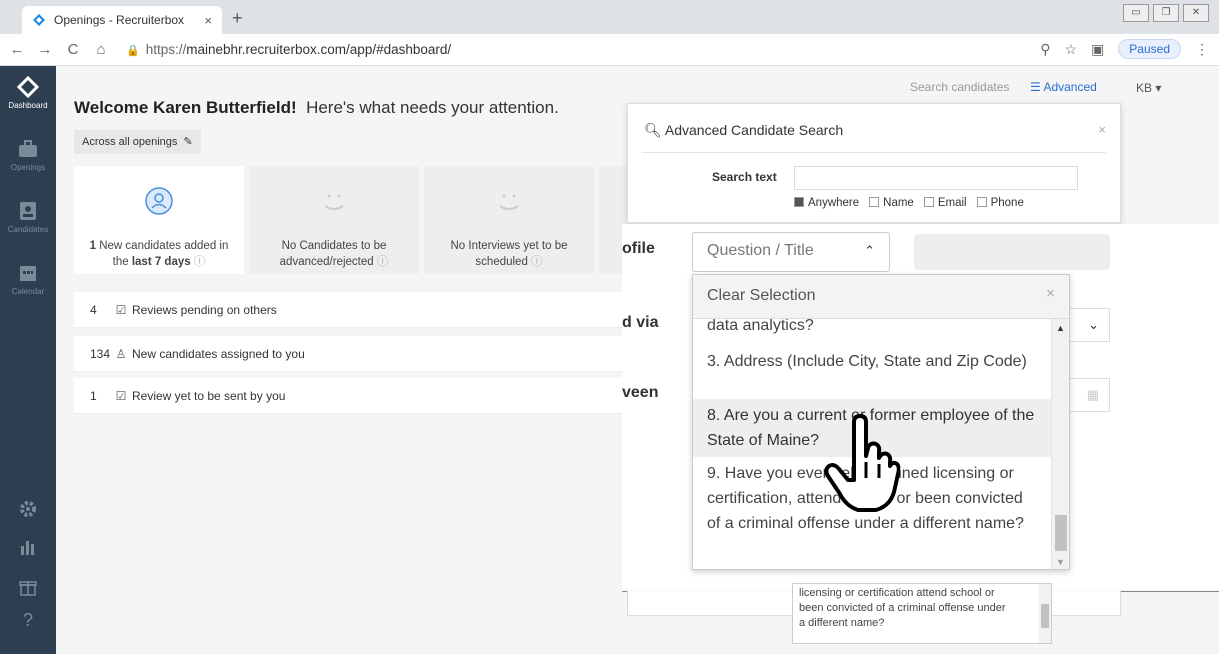  Describe the element at coordinates (17, 49) in the screenshot. I see `back-icon: ←` at that location.